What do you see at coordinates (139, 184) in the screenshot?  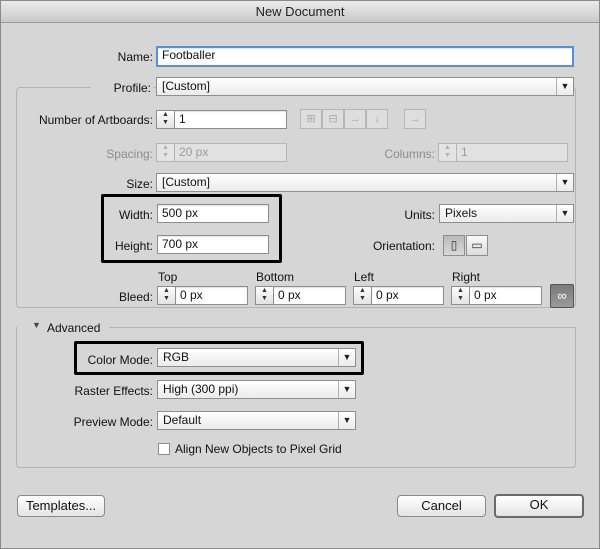 I see `size-label: Size:` at bounding box center [139, 184].